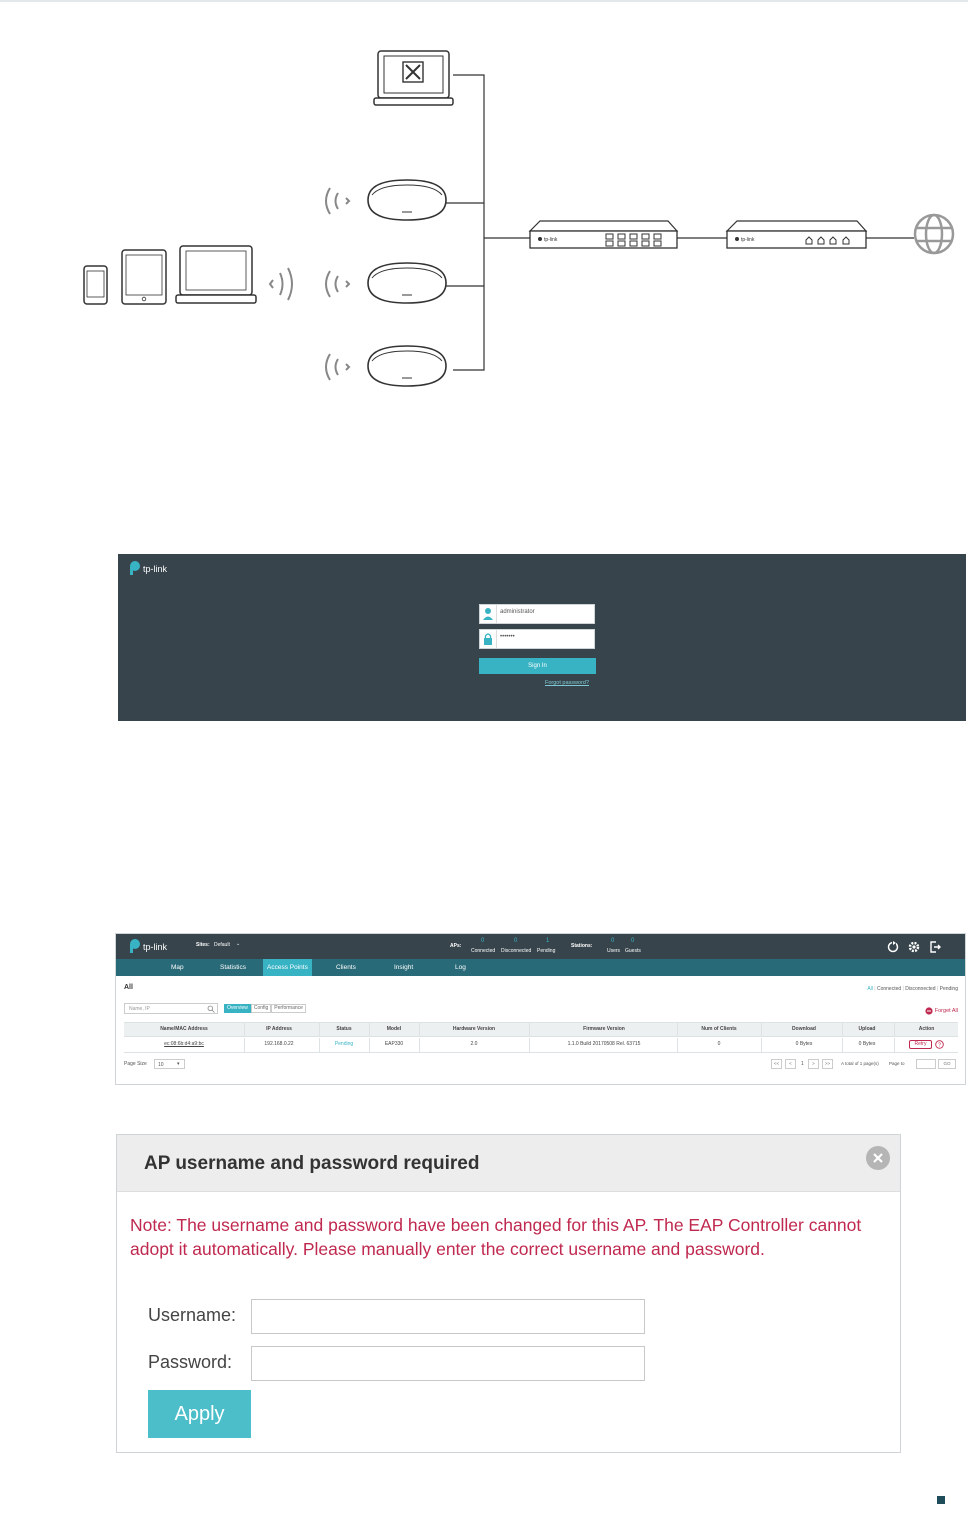 Image resolution: width=968 pixels, height=1514 pixels. What do you see at coordinates (947, 1064) in the screenshot?
I see `go-button: GO` at bounding box center [947, 1064].